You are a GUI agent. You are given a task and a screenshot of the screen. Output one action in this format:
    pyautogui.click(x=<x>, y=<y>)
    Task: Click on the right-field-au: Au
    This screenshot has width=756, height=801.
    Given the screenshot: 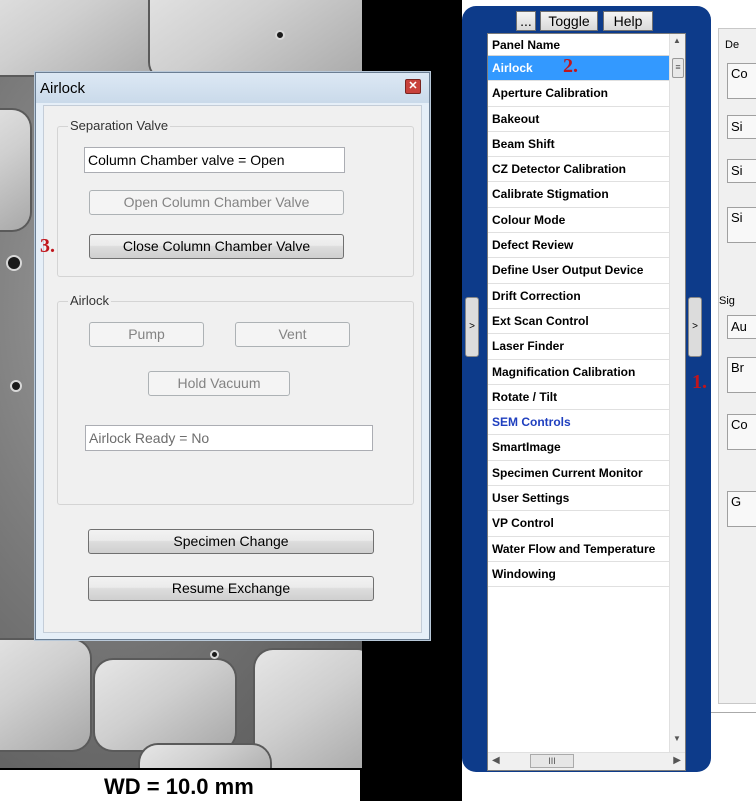 What is the action you would take?
    pyautogui.click(x=741, y=327)
    